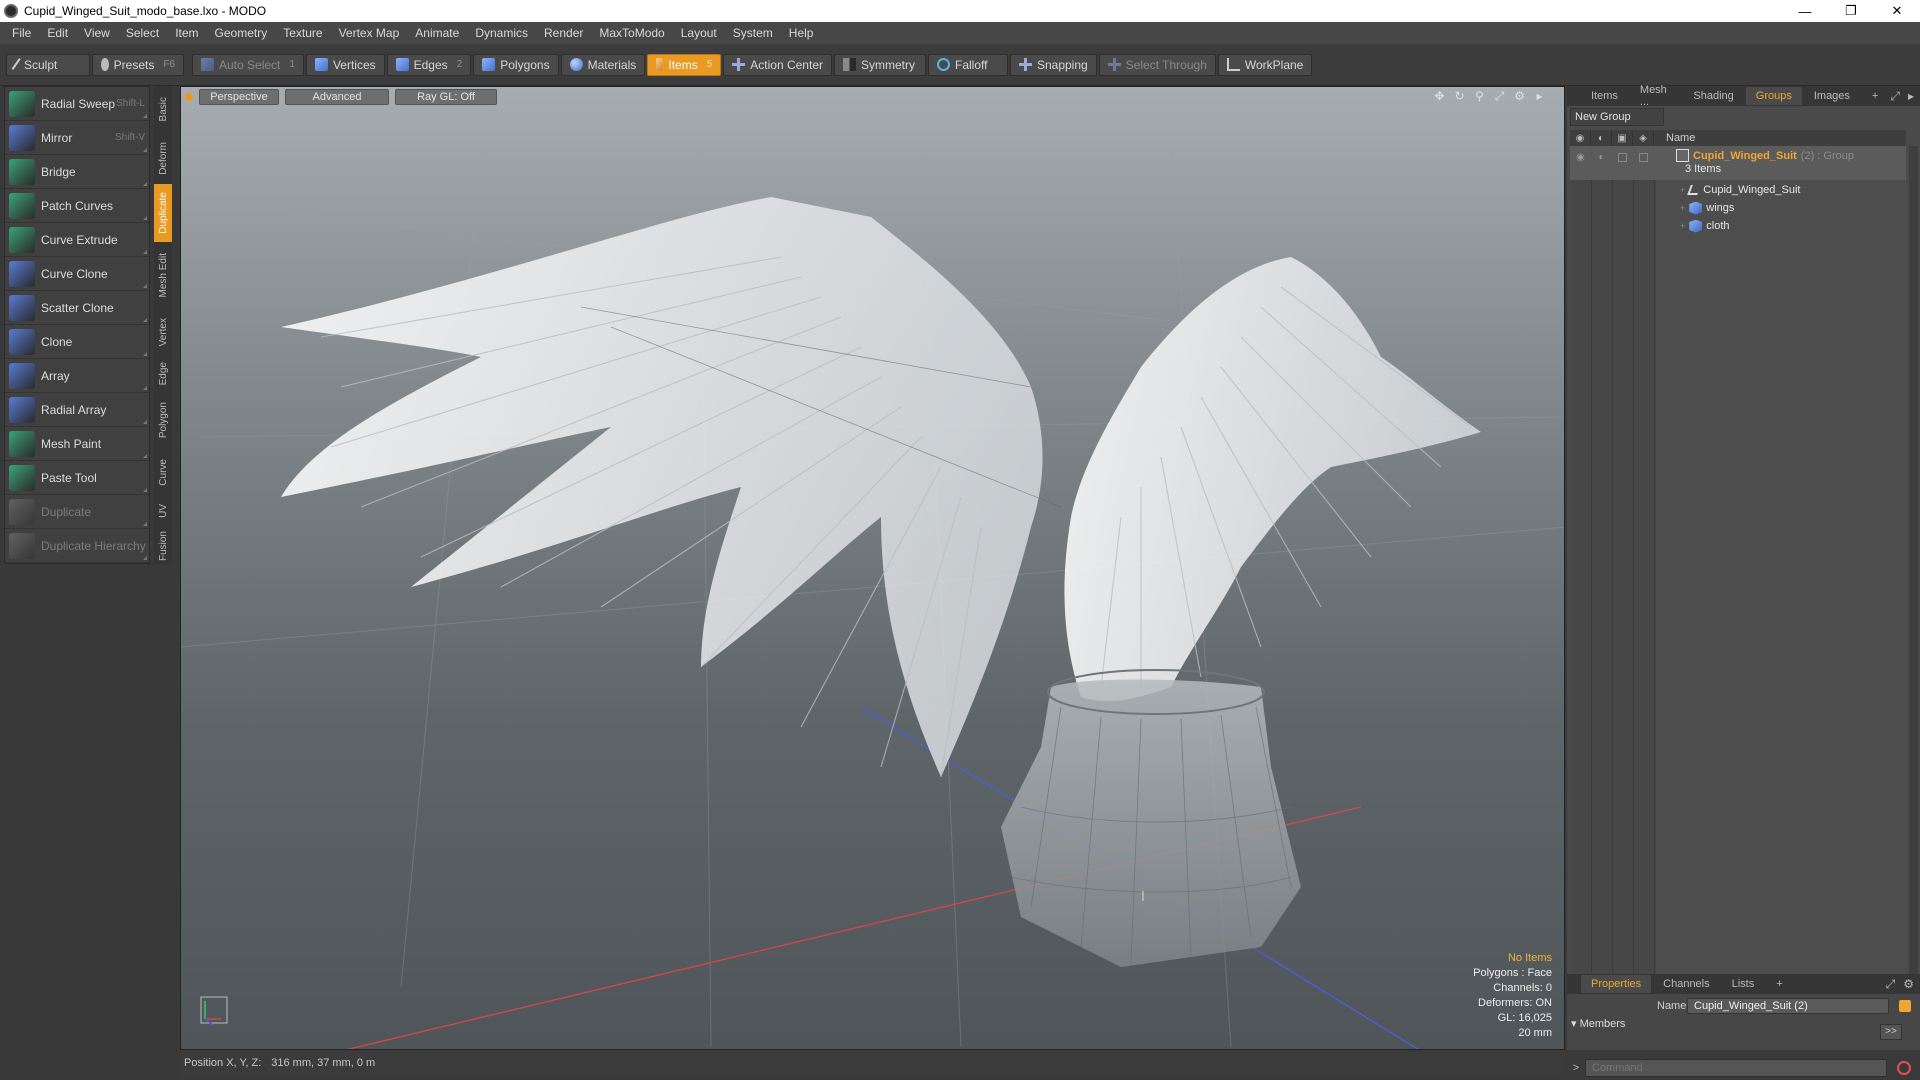 This screenshot has width=1920, height=1080. What do you see at coordinates (1911, 96) in the screenshot?
I see `panel-menu-icon: ▸` at bounding box center [1911, 96].